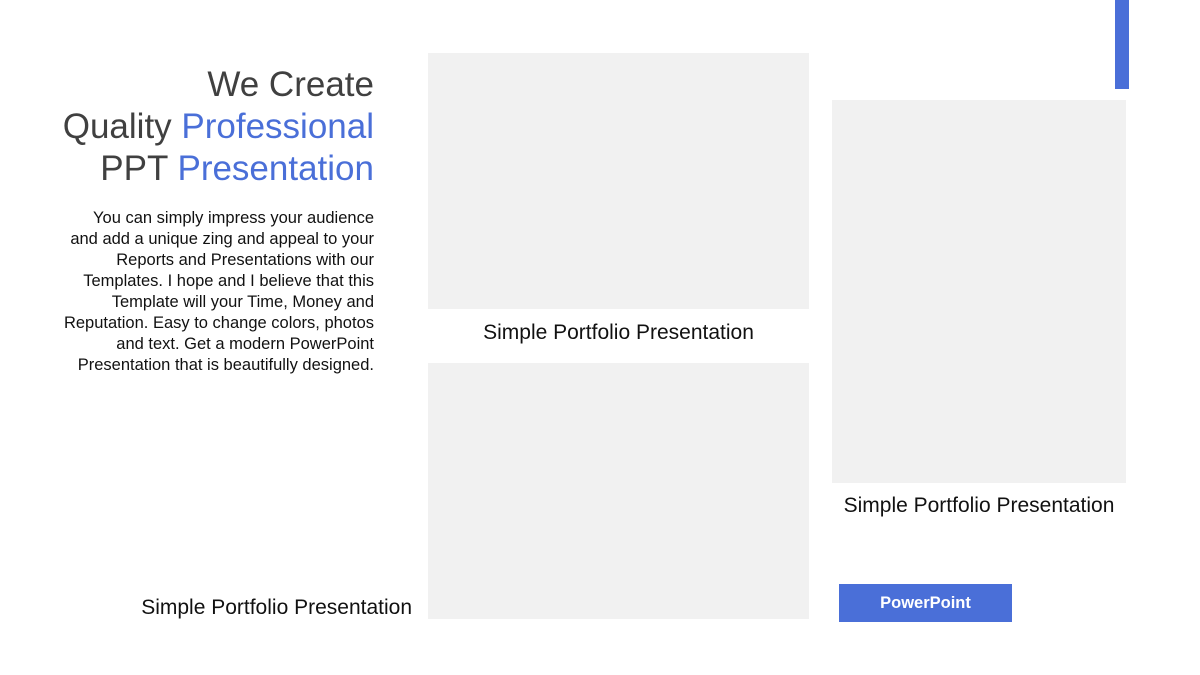 The height and width of the screenshot is (675, 1200). I want to click on headline-line-2: Quality Professional, so click(207, 127).